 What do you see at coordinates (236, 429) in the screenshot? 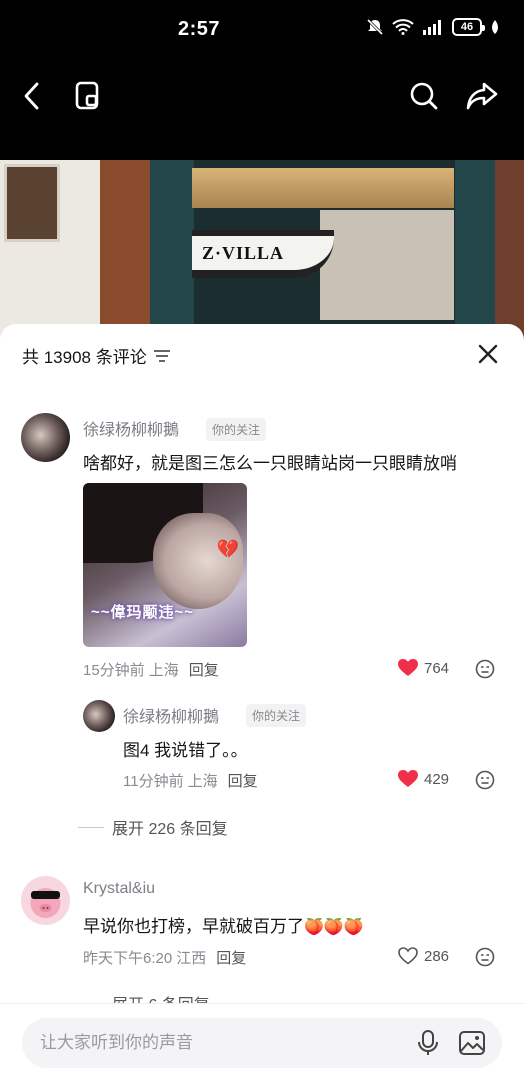
I see `follow-badge: 你的关注` at bounding box center [236, 429].